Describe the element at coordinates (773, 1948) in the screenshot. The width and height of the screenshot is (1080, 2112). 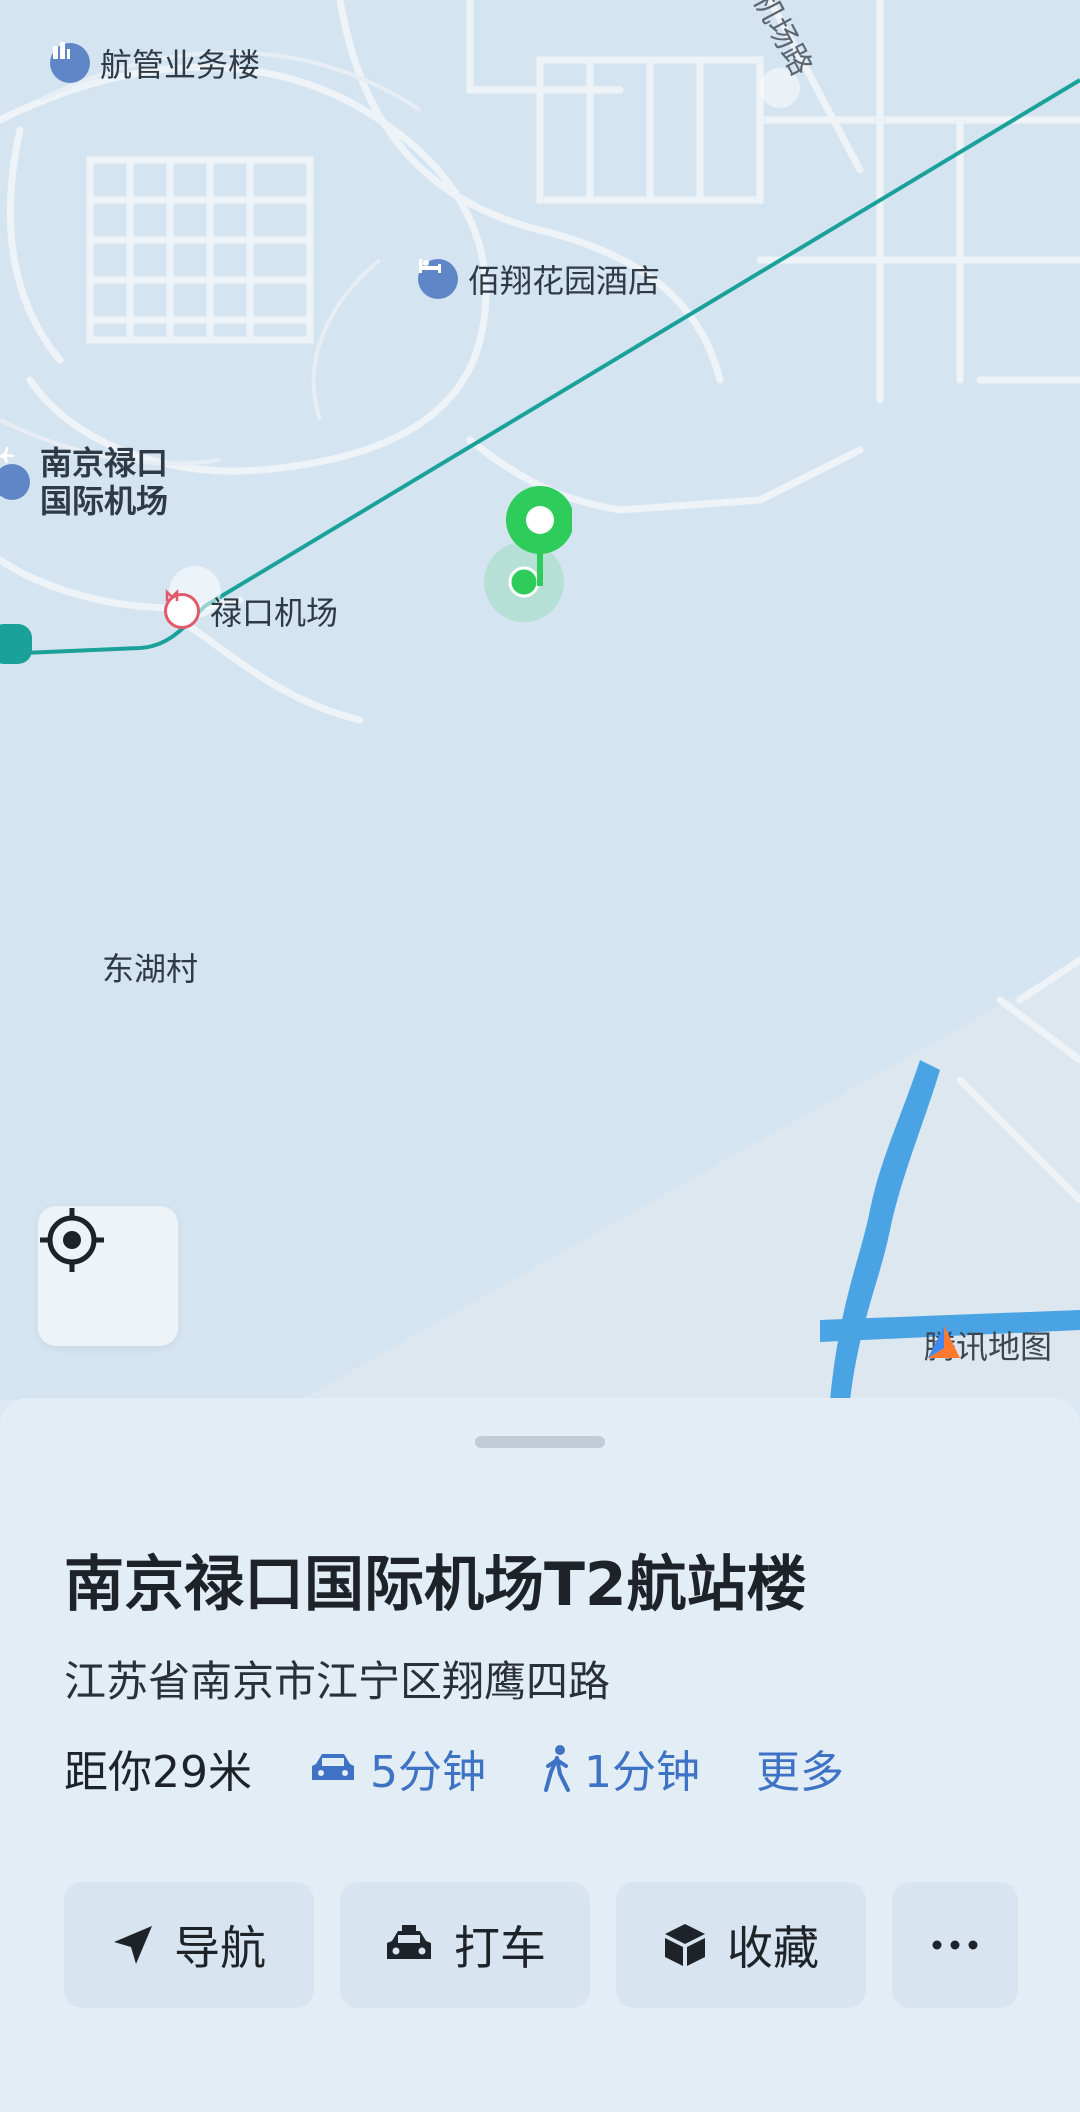
I see `favorite-label: 收藏` at that location.